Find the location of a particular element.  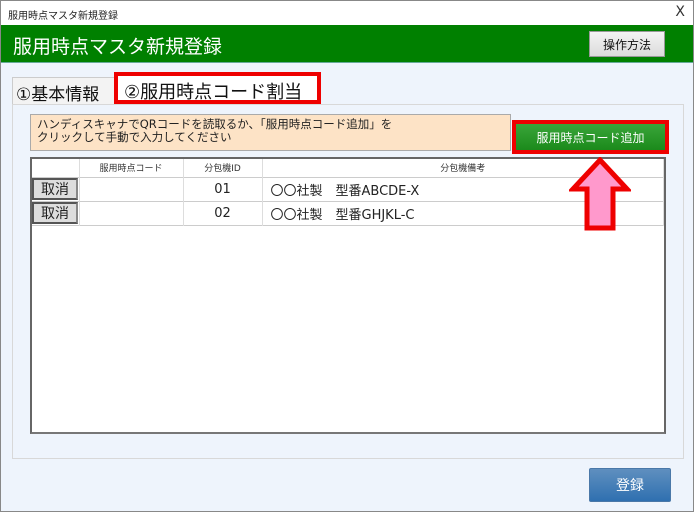

window-title: 服用時点マスタ新規登録 is located at coordinates (63, 16).